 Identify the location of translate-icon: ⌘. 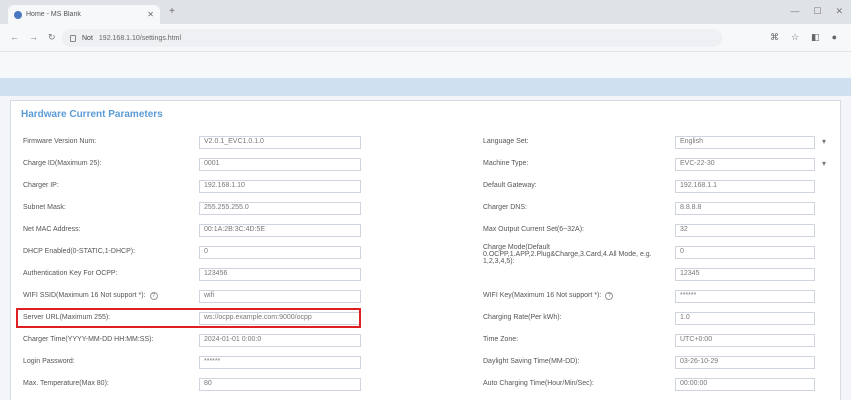
(774, 37).